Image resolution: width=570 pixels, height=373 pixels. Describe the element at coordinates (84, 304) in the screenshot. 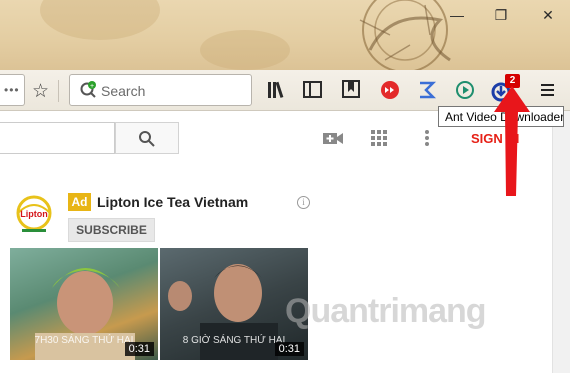

I see `video-thumbnail: 7H30 SÁNG THỨ HAI 0:31` at that location.